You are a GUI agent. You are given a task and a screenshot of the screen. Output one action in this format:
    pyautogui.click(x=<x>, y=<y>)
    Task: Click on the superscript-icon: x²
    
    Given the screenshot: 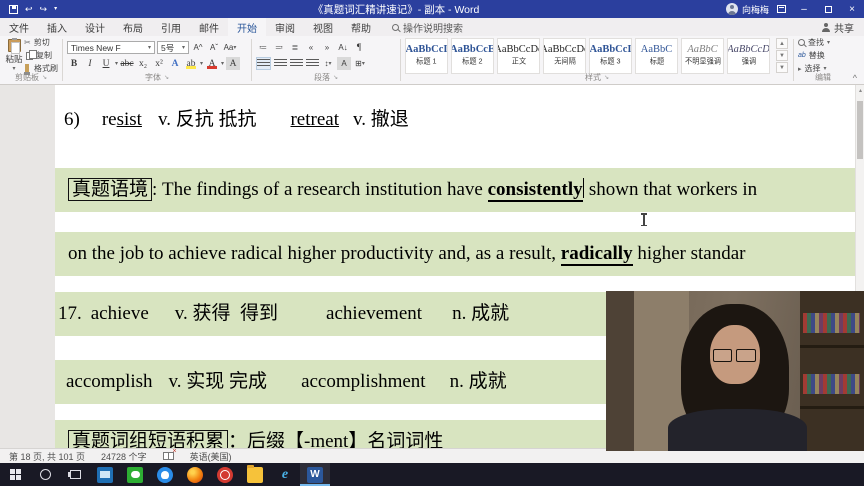 What is the action you would take?
    pyautogui.click(x=159, y=63)
    